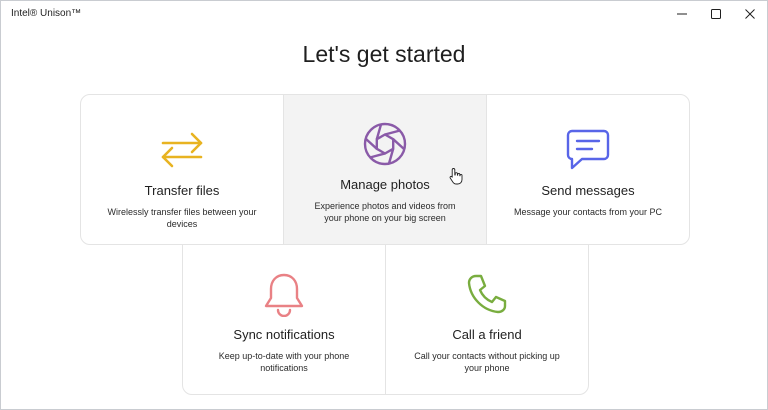 The width and height of the screenshot is (768, 410). I want to click on close-icon, so click(750, 14).